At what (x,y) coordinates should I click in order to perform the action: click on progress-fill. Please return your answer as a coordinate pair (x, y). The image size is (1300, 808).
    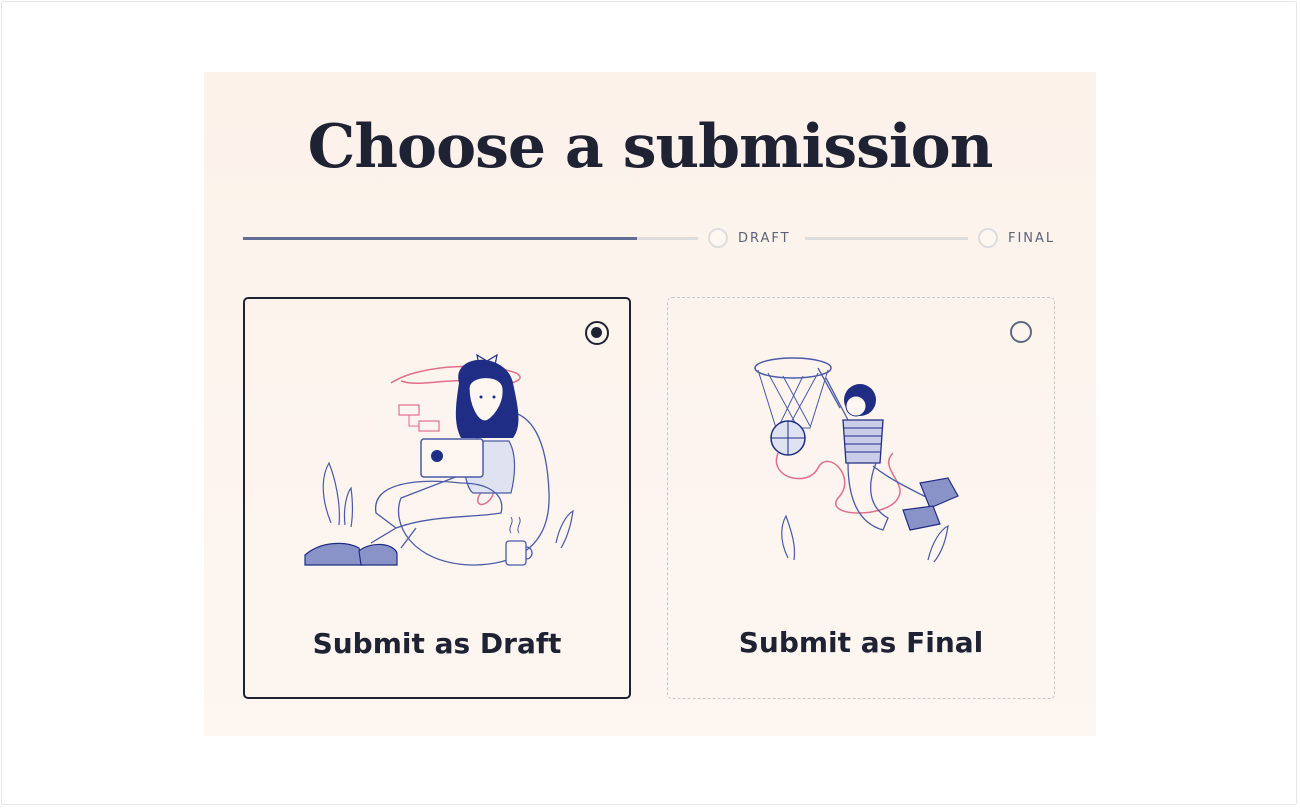
    Looking at the image, I should click on (440, 238).